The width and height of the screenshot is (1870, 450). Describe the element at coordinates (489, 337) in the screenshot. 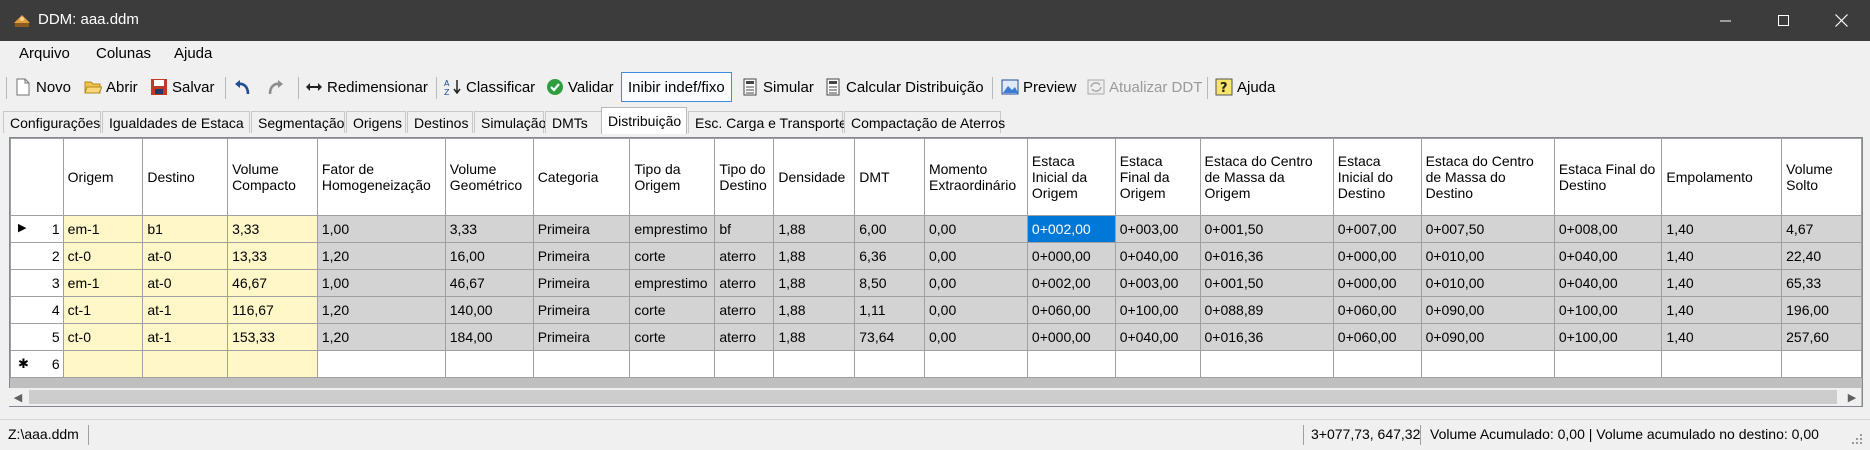

I see `grid-cell: 184,00` at that location.